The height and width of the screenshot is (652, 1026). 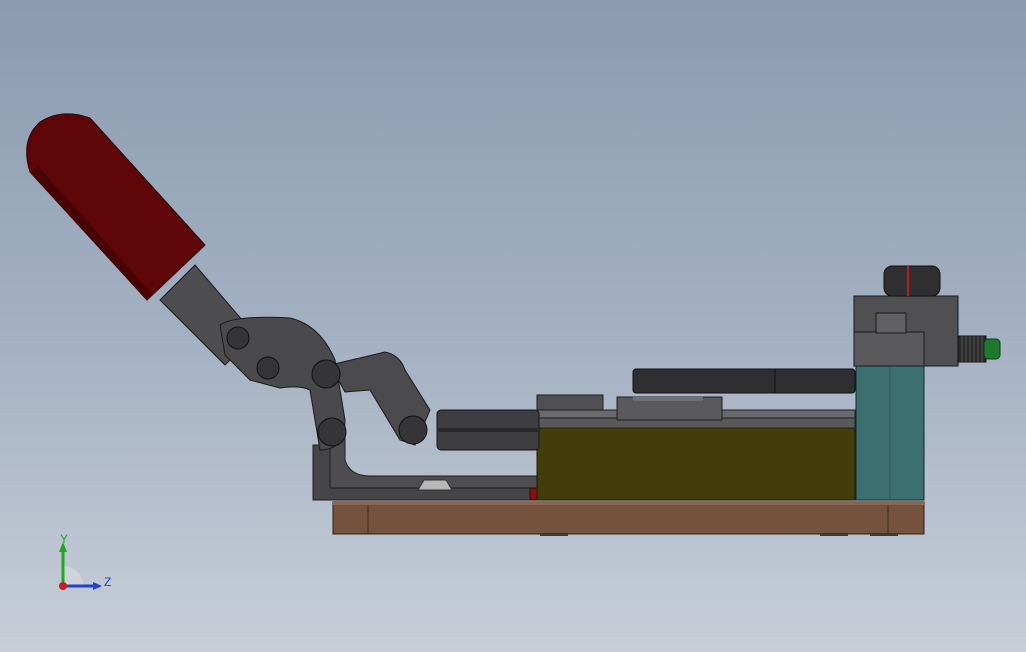 I want to click on top-plate, so click(x=744, y=381).